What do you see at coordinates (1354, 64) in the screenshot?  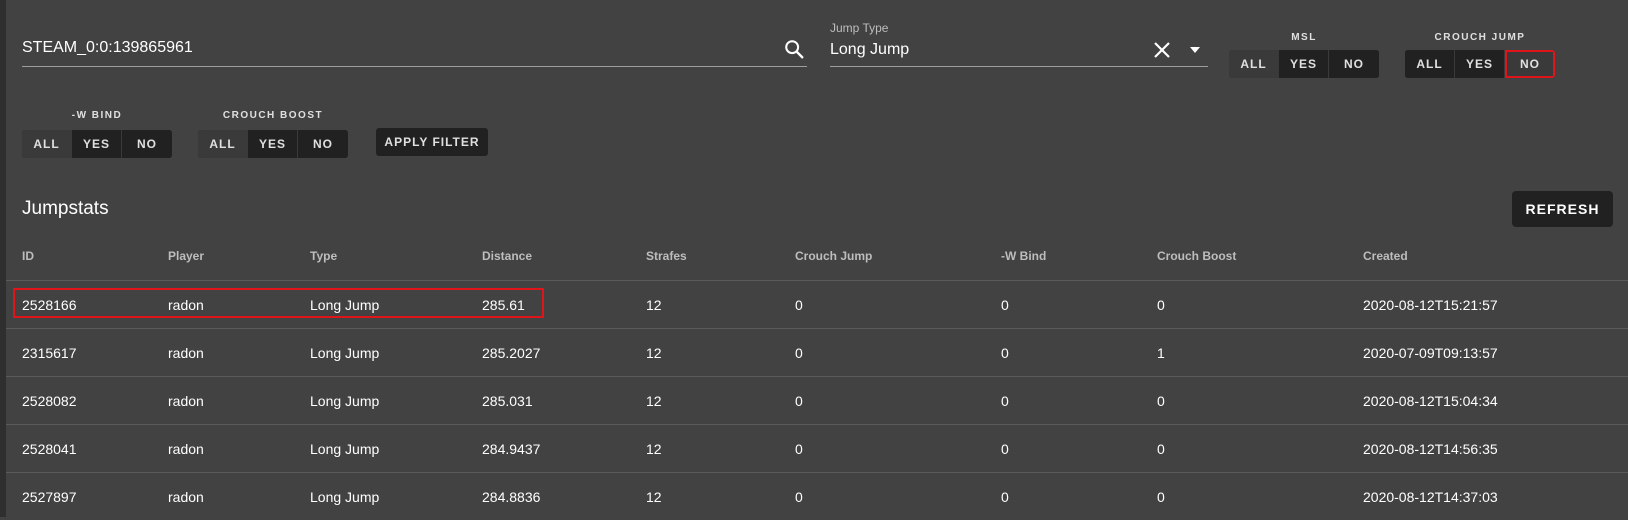 I see `msl-no-button: NO` at bounding box center [1354, 64].